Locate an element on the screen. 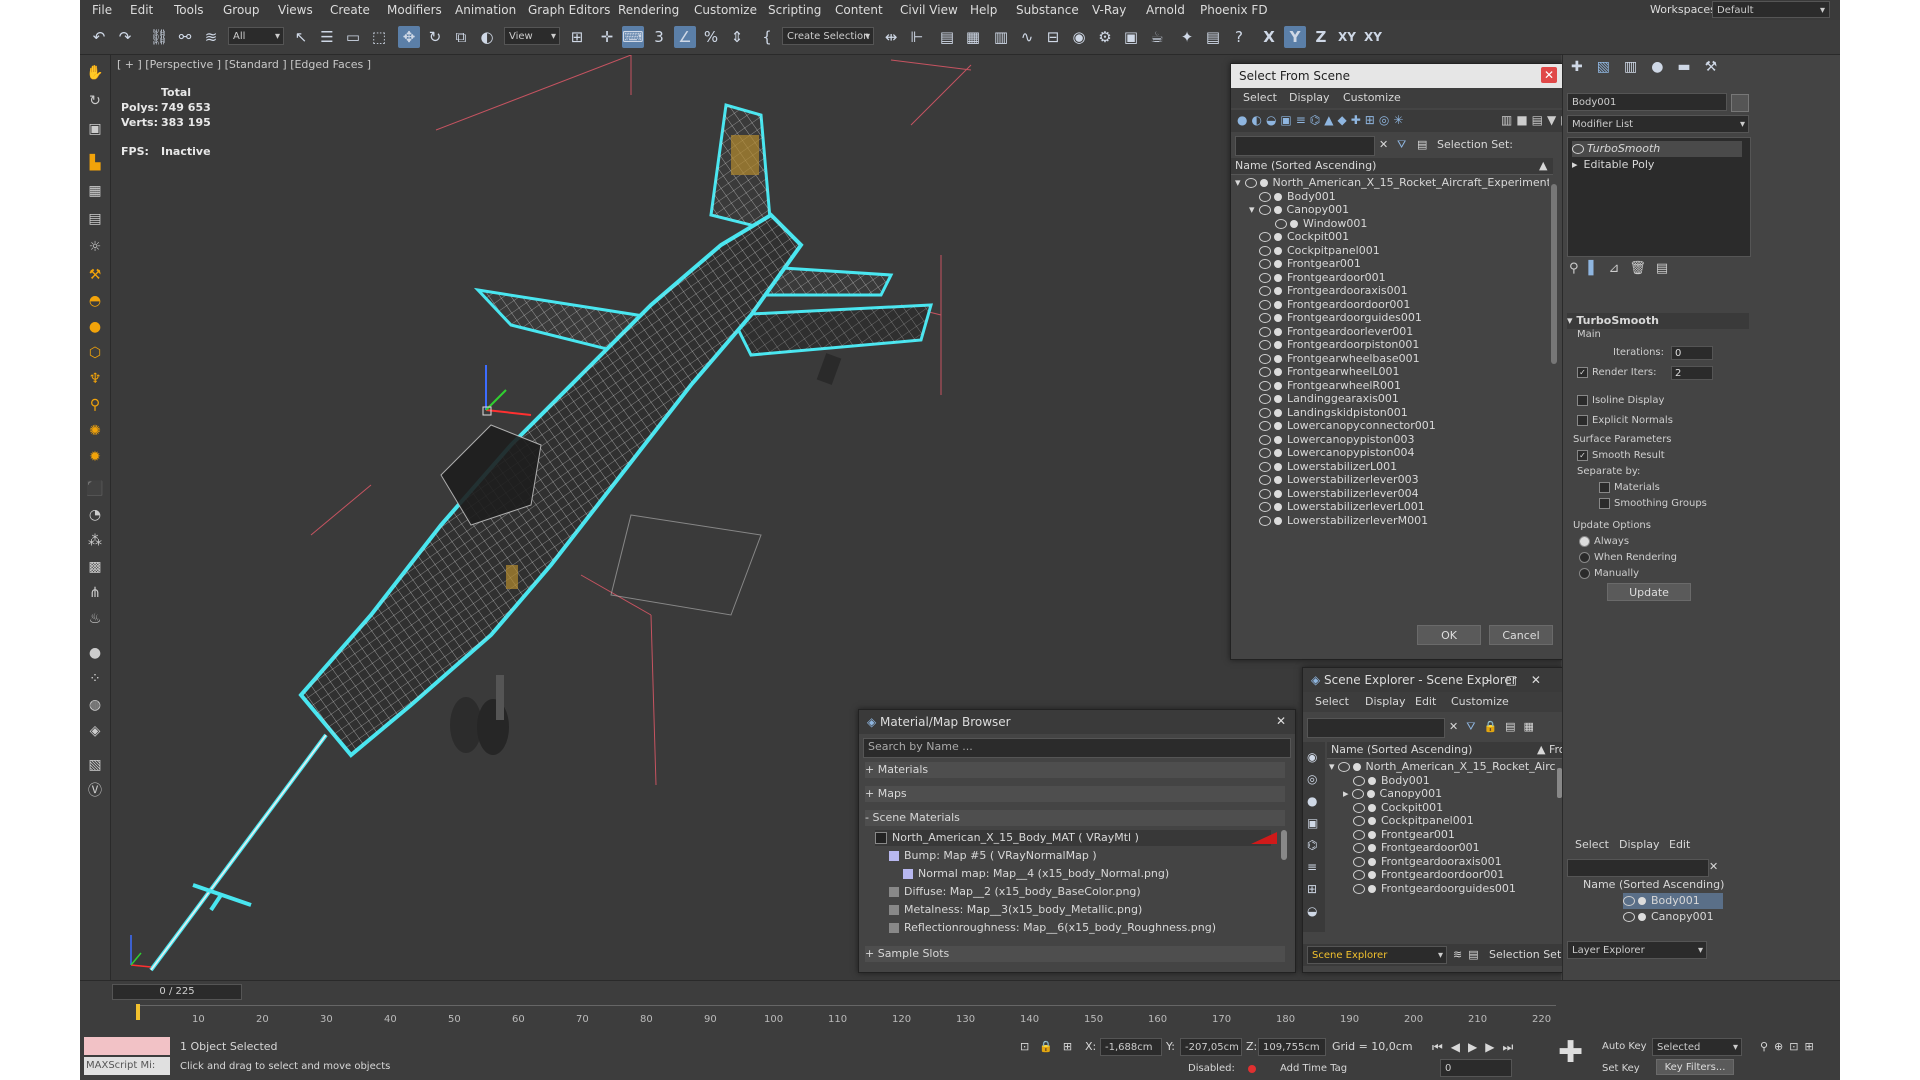 This screenshot has width=1920, height=1080. when-rendering-radio: When Rendering is located at coordinates (1628, 558).